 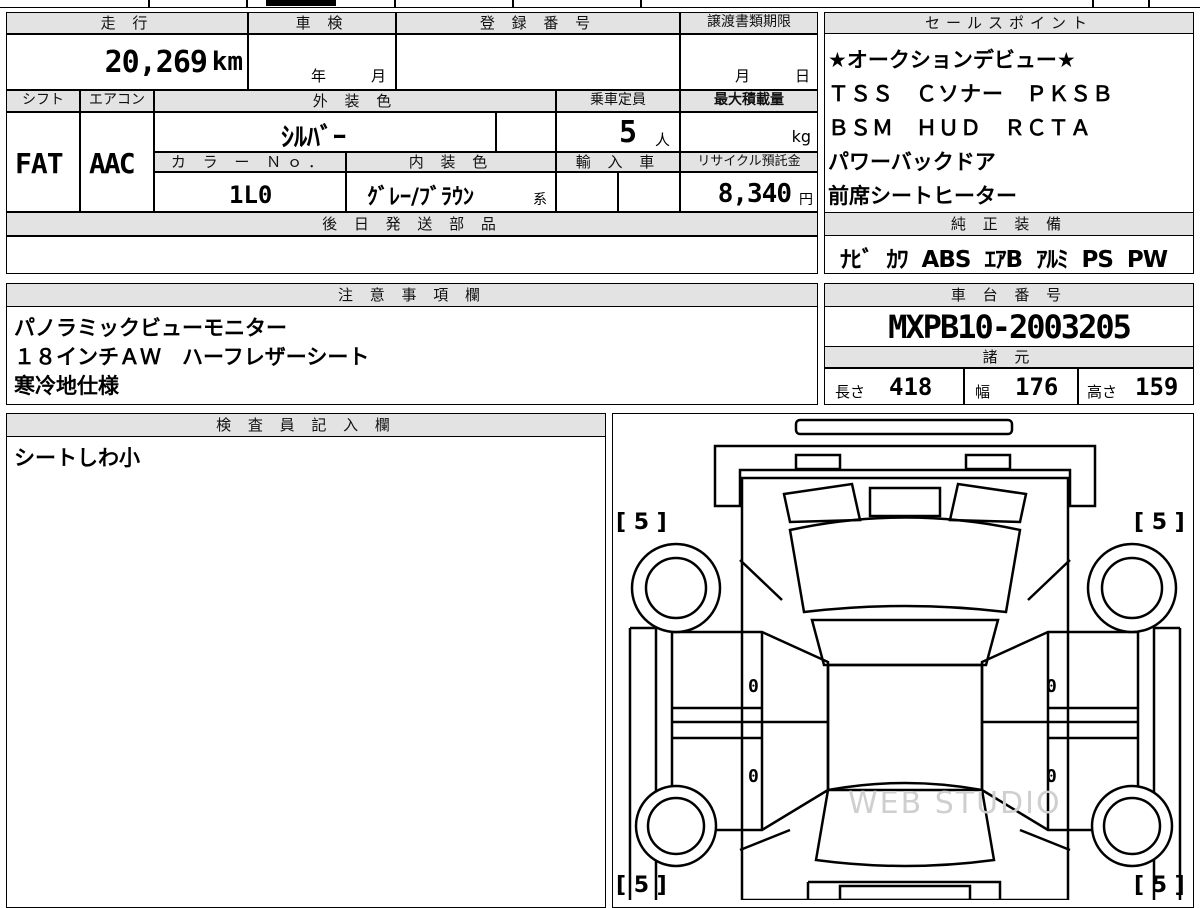 I want to click on color-no-value: 1L0, so click(x=251, y=195).